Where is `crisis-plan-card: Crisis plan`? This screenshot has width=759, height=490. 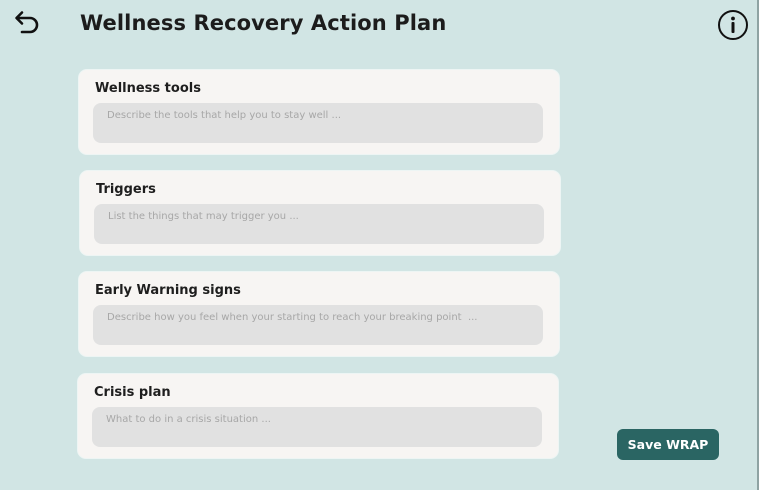
crisis-plan-card: Crisis plan is located at coordinates (318, 416).